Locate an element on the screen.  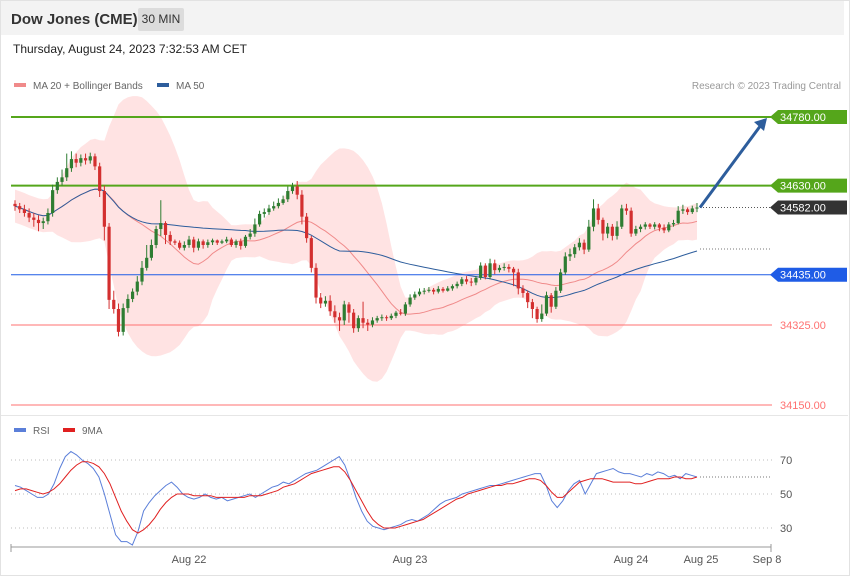
rsi-tick-label: 50 is located at coordinates (786, 495).